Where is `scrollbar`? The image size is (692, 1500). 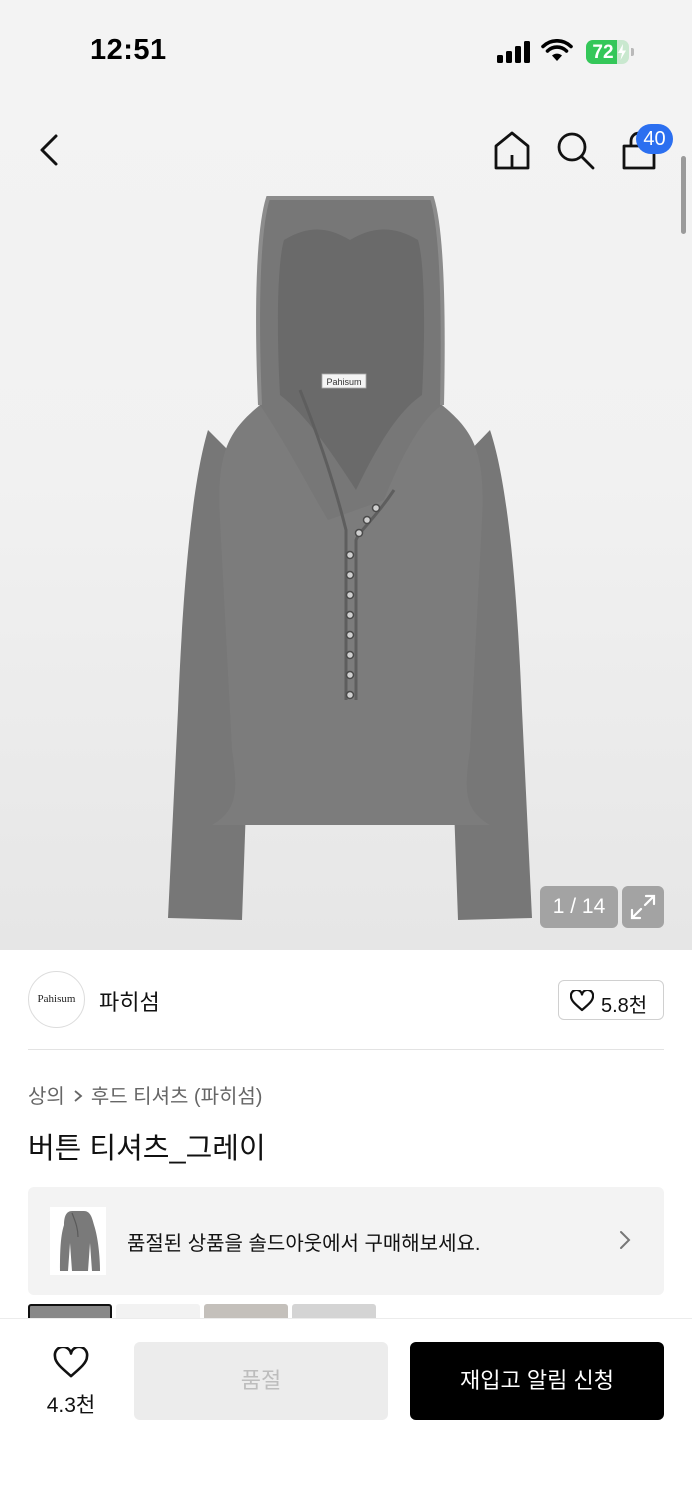 scrollbar is located at coordinates (683, 195).